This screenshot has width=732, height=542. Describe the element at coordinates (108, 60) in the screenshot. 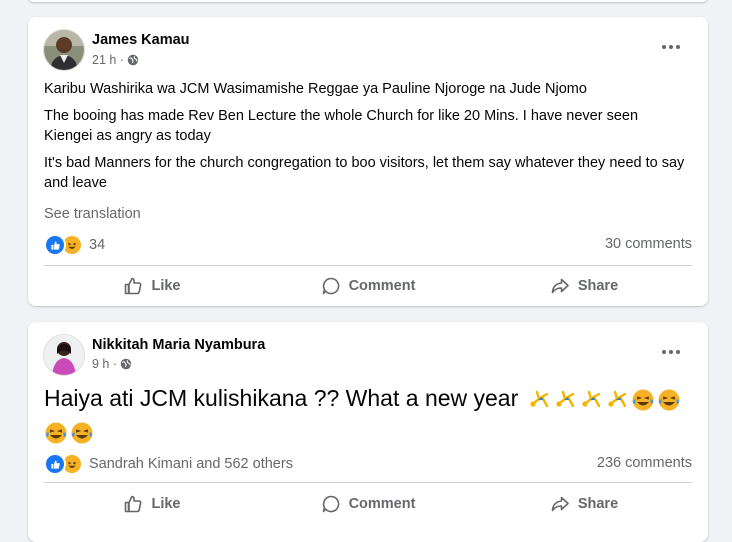

I see `post-time: 21 h ·` at that location.